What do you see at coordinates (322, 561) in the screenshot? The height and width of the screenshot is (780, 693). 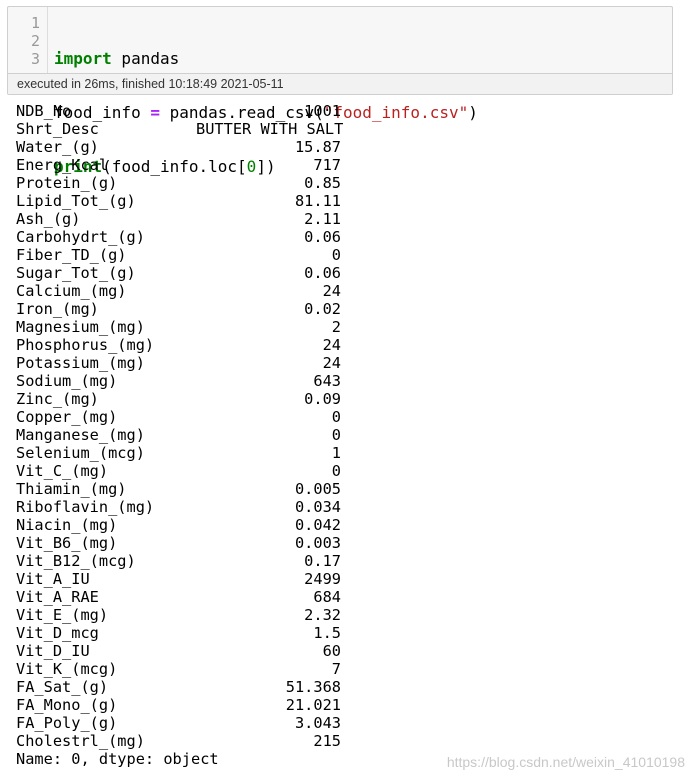 I see `output-value: 0.17` at bounding box center [322, 561].